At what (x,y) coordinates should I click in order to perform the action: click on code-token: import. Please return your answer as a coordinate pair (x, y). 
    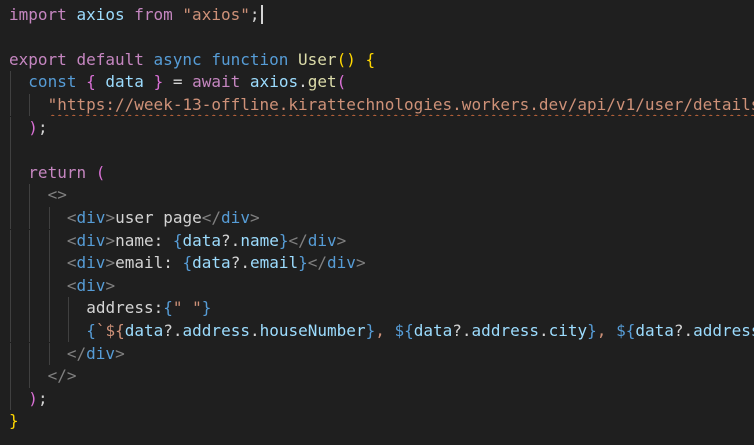
    Looking at the image, I should click on (38, 14).